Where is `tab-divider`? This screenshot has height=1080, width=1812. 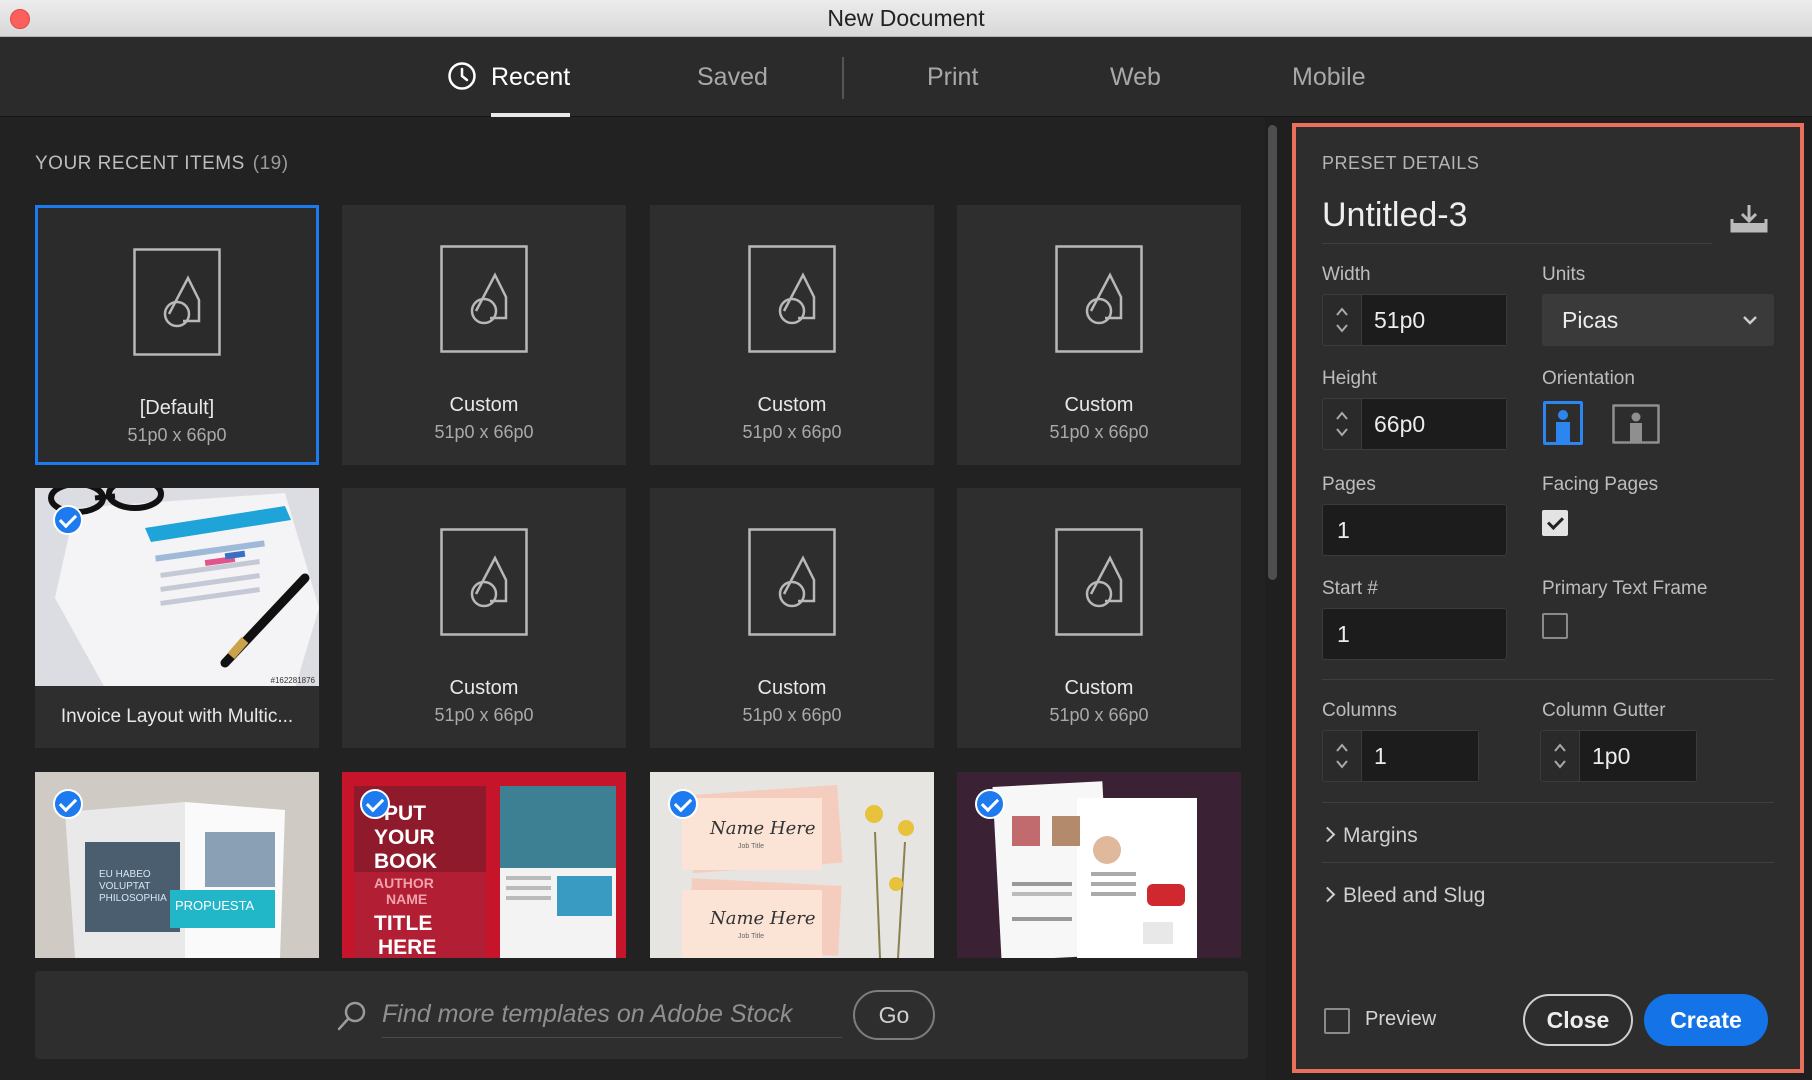 tab-divider is located at coordinates (843, 78).